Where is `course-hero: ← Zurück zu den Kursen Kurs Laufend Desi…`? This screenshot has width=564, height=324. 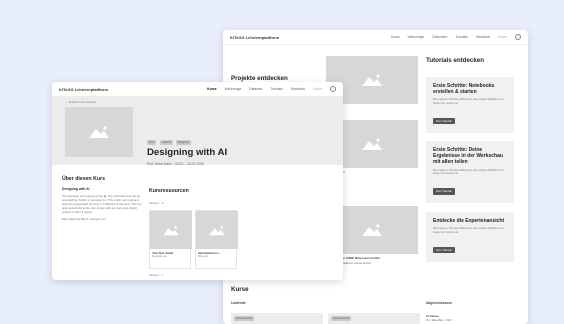
course-hero: ← Zurück zu den Kursen Kurs Laufend Desi… is located at coordinates (197, 131).